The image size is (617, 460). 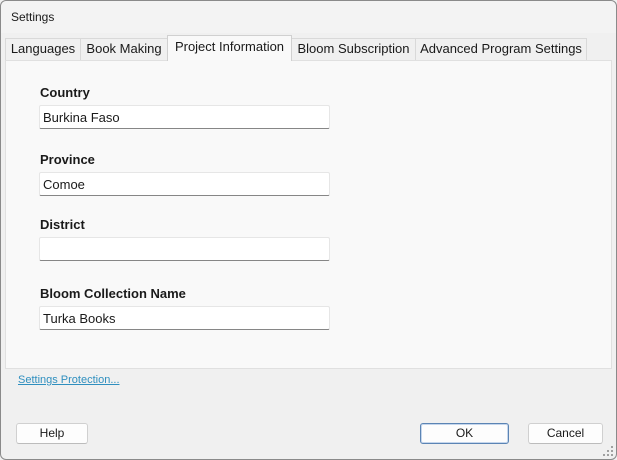 What do you see at coordinates (43, 49) in the screenshot?
I see `tab-languages: Languages` at bounding box center [43, 49].